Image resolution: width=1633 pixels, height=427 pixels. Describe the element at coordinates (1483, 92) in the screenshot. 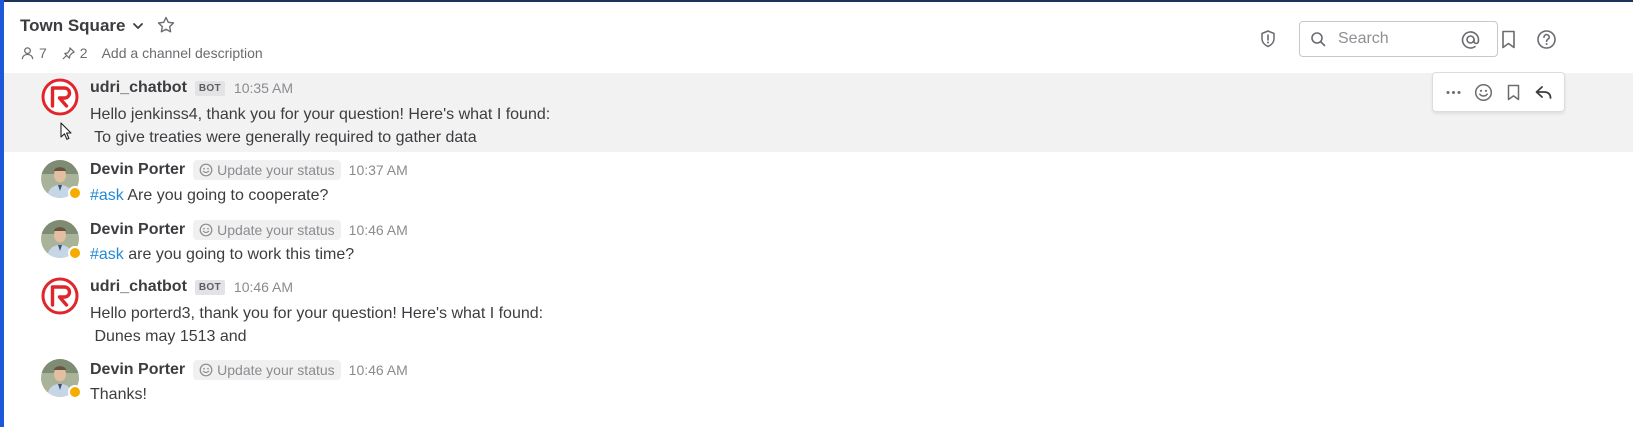

I see `emoji-icon` at that location.